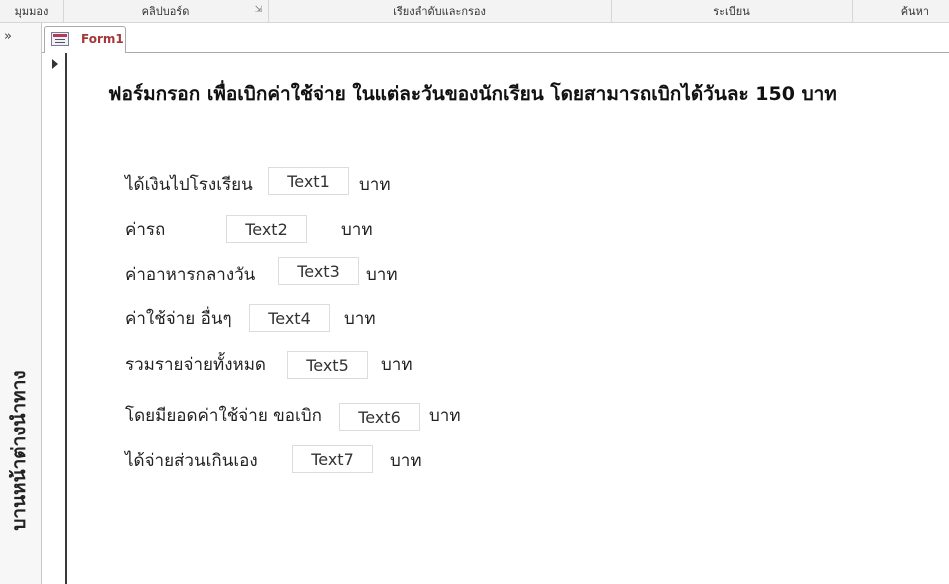  I want to click on expand-nav-pane-icon: », so click(8, 36).